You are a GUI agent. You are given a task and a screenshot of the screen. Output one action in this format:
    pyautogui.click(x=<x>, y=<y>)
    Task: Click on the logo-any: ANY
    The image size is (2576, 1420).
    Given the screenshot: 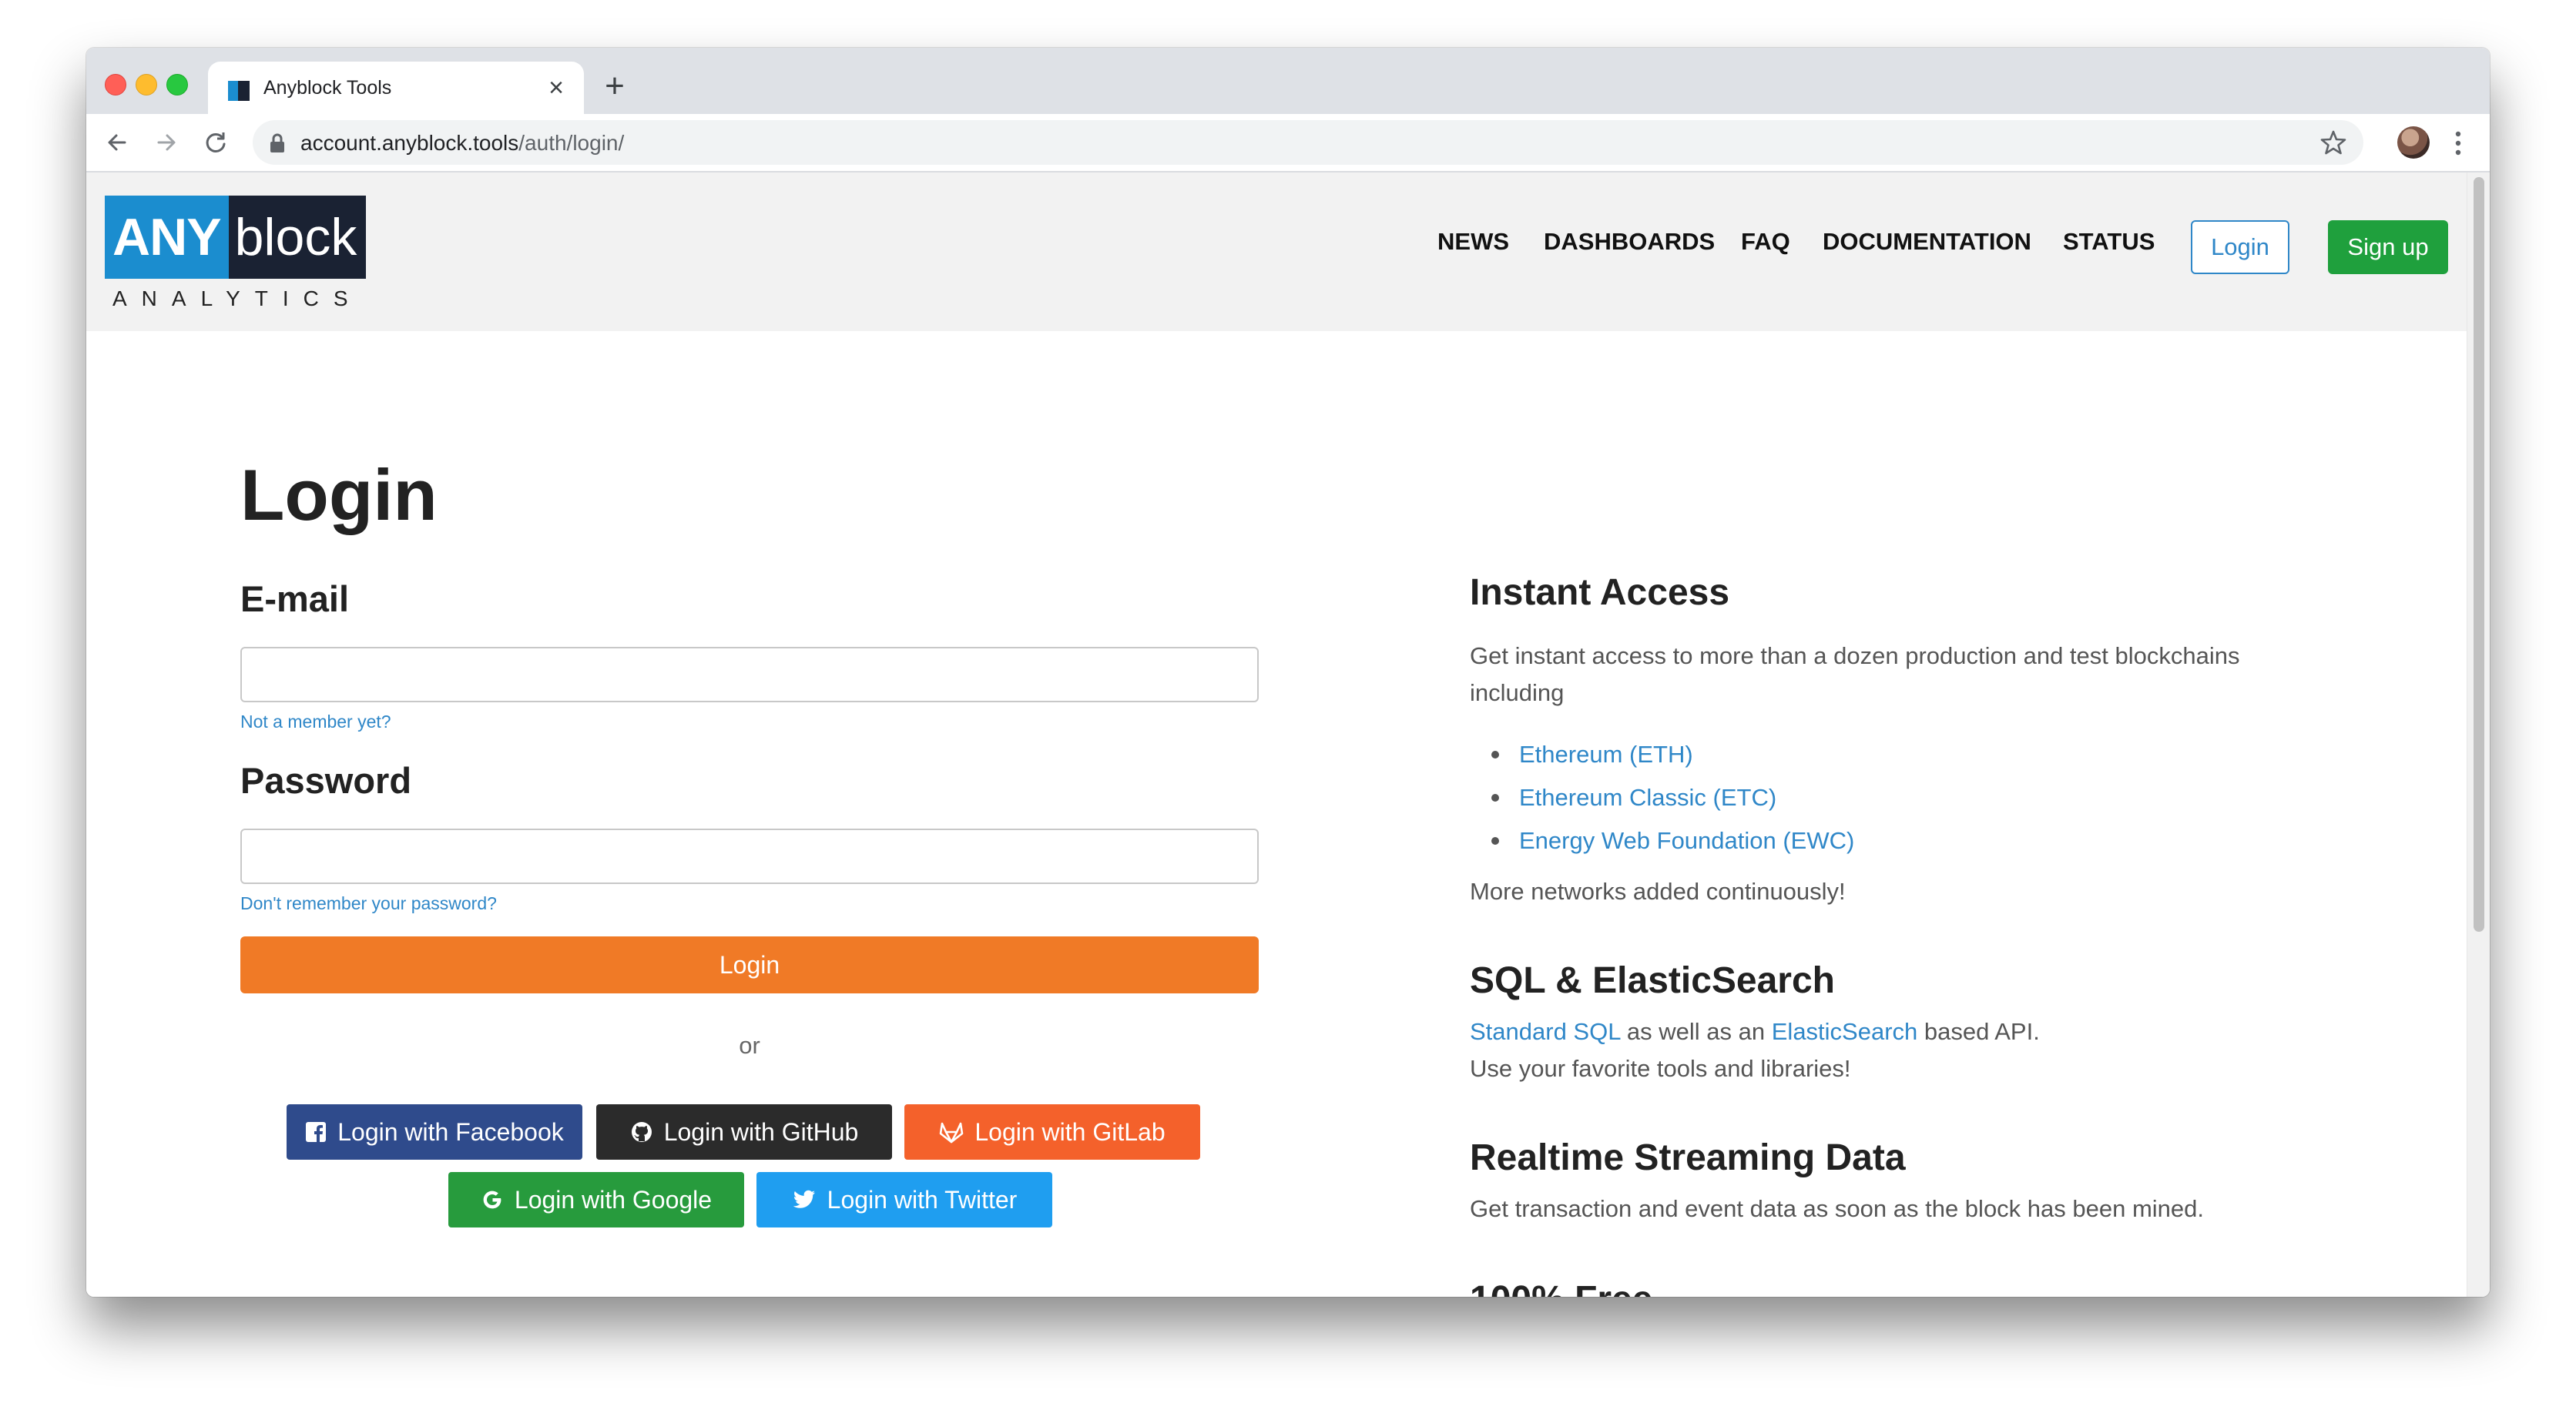 What is the action you would take?
    pyautogui.click(x=167, y=237)
    